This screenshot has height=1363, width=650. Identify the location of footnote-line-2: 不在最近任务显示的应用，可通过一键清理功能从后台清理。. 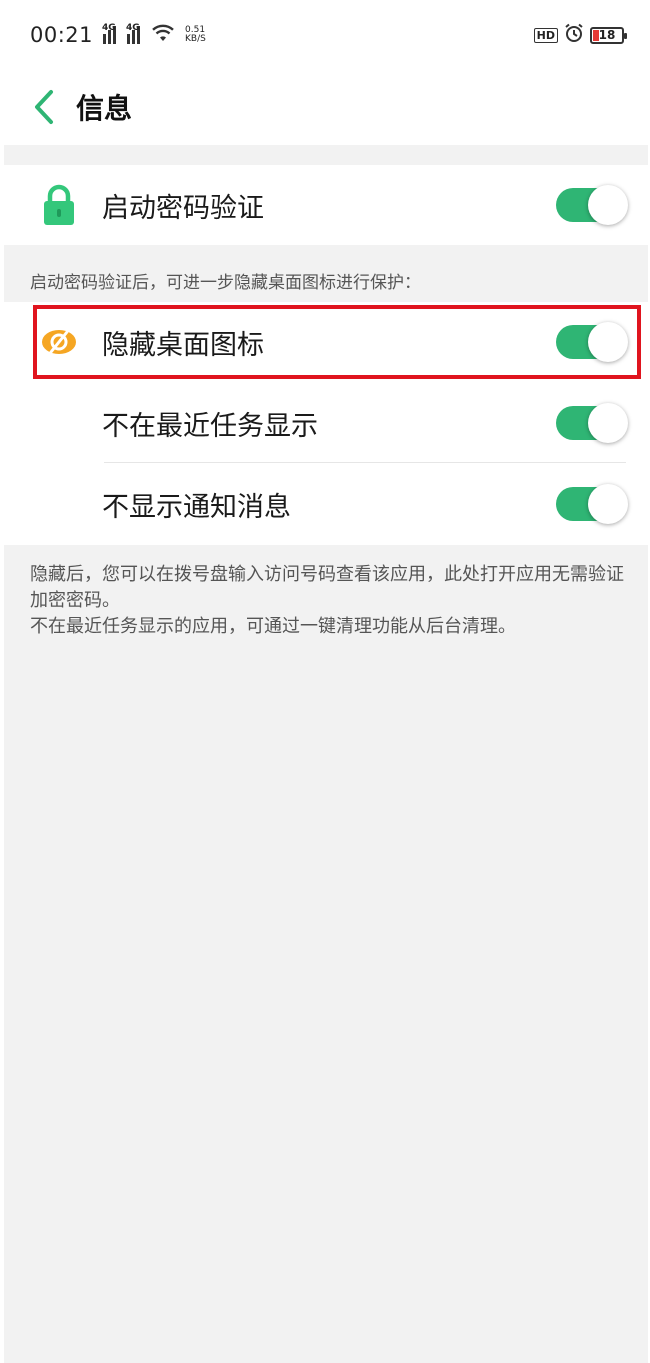
(273, 626).